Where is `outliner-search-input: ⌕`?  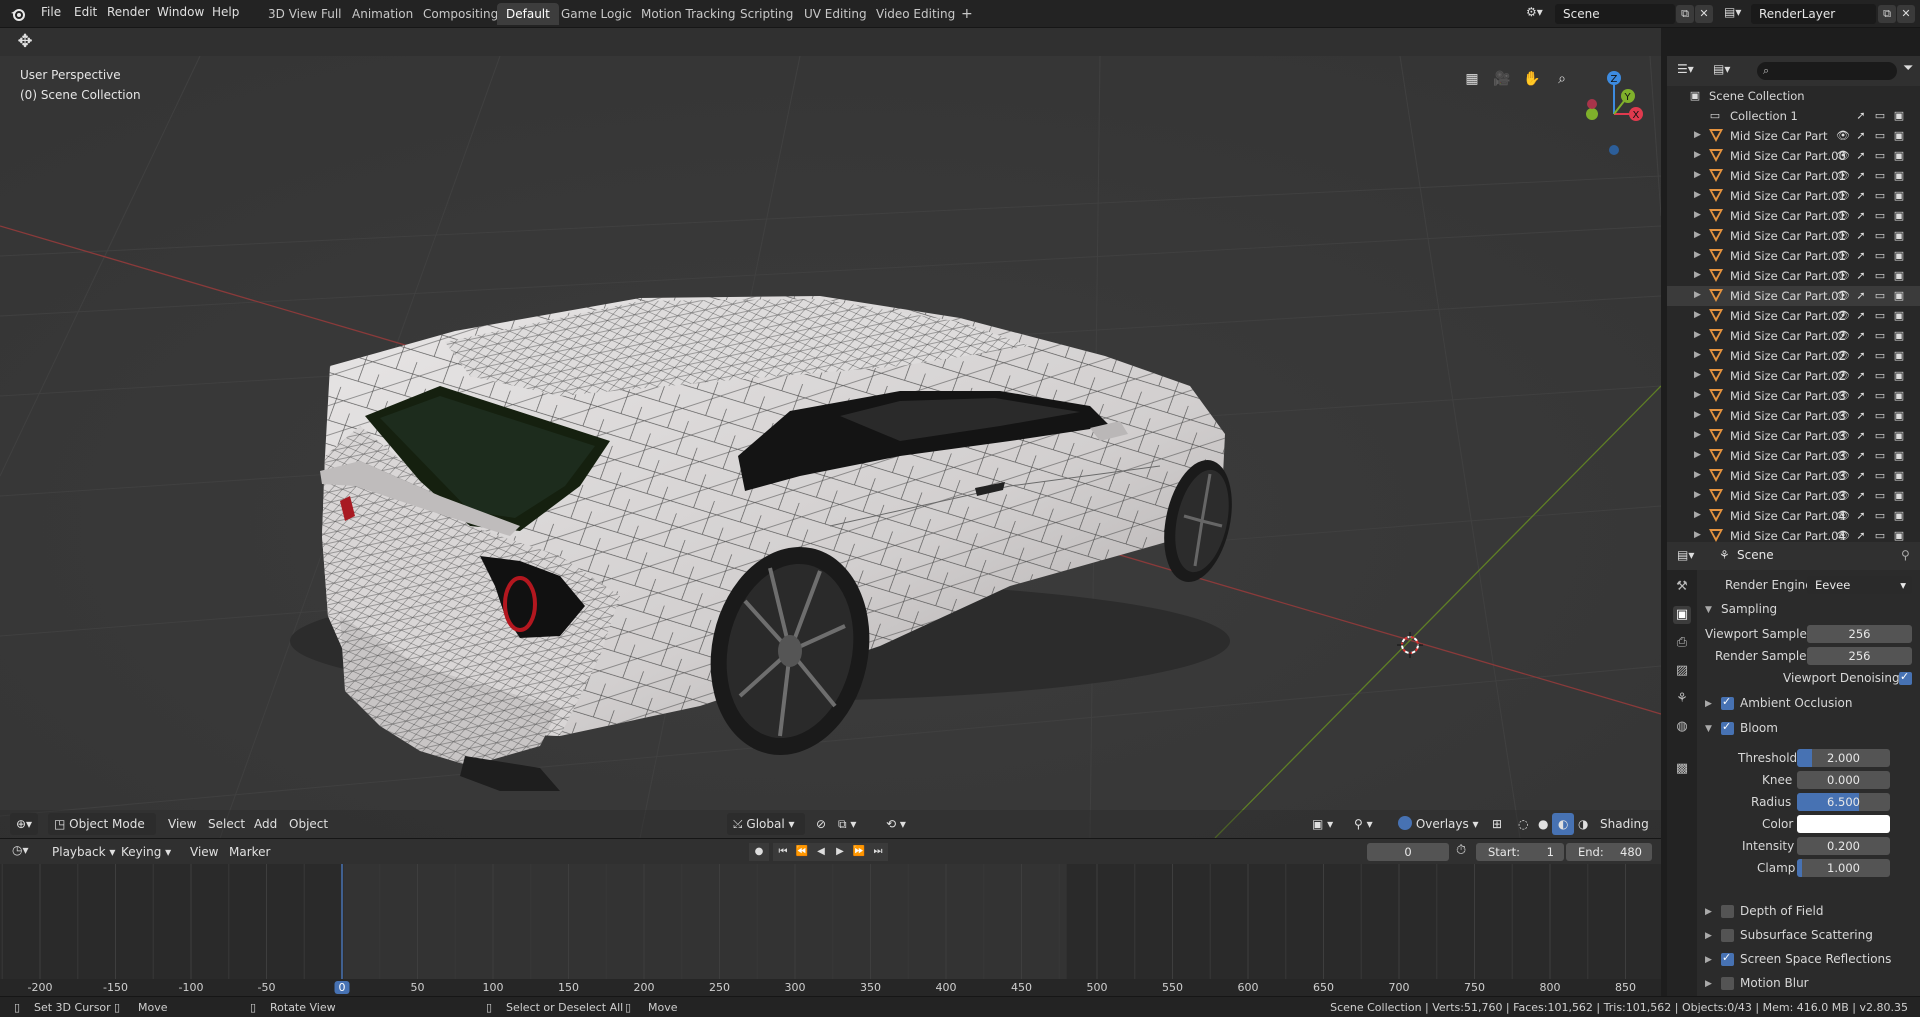 outliner-search-input: ⌕ is located at coordinates (1827, 71).